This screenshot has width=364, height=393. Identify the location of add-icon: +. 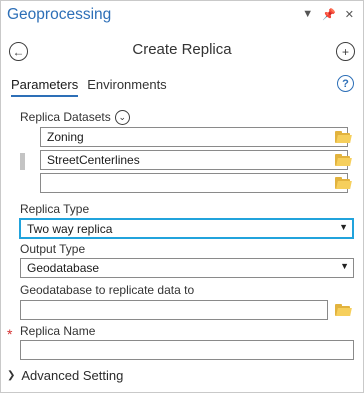
(345, 51).